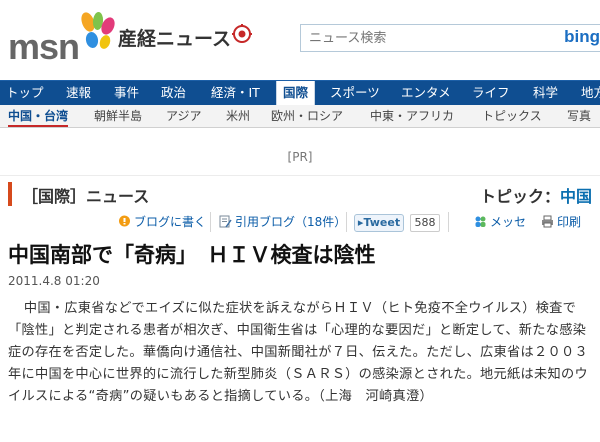 The image size is (600, 442). I want to click on site-name: 産経ニュース, so click(174, 37).